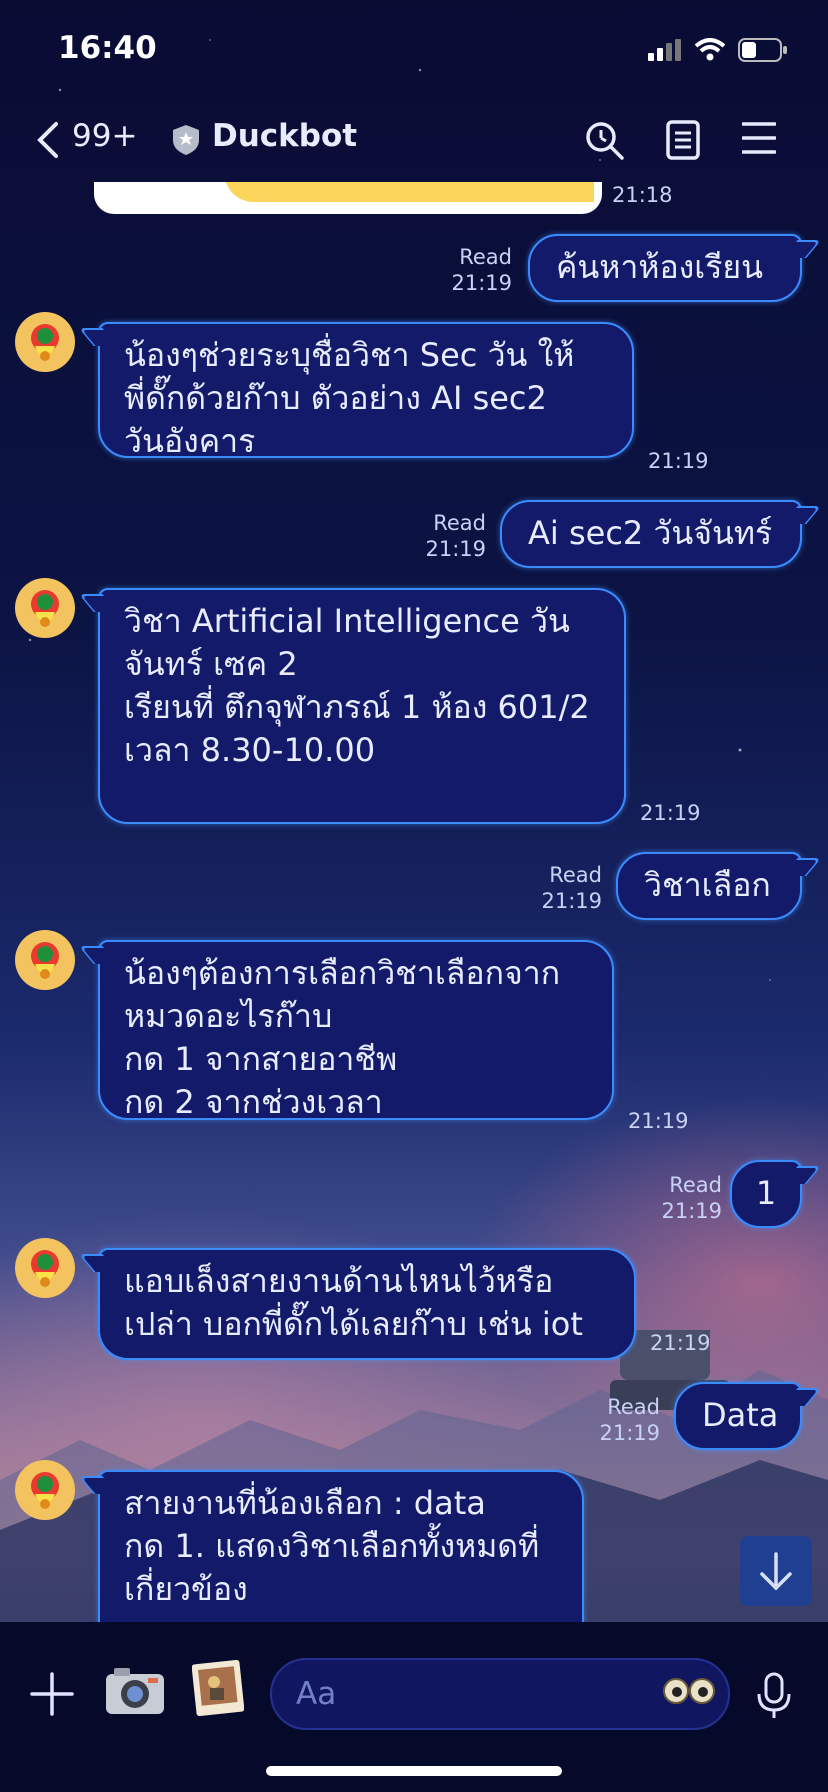  I want to click on message-line: เวลา 8.30-10.00, so click(250, 750).